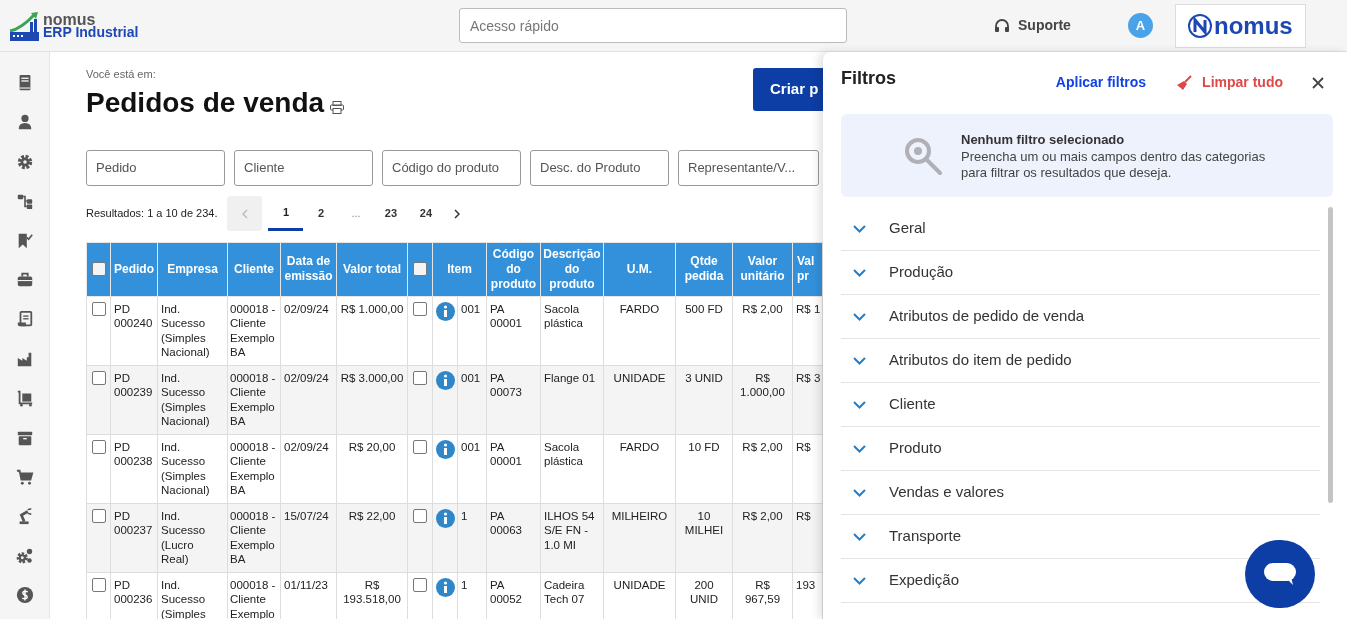 The width and height of the screenshot is (1347, 619). What do you see at coordinates (1002, 25) in the screenshot?
I see `headset-icon` at bounding box center [1002, 25].